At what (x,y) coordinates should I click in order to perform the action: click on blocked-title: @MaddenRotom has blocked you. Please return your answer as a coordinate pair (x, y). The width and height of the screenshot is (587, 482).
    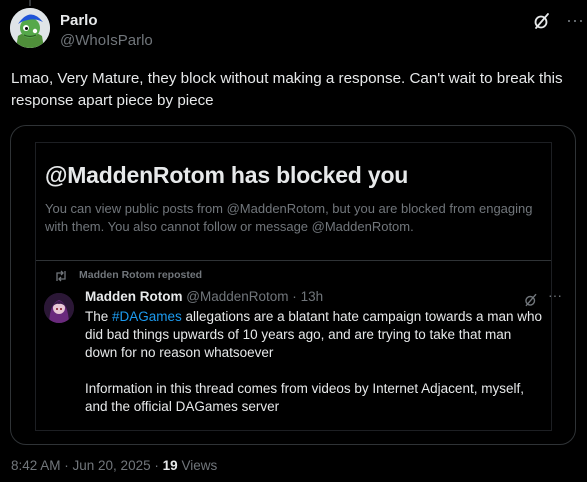
    Looking at the image, I should click on (227, 175).